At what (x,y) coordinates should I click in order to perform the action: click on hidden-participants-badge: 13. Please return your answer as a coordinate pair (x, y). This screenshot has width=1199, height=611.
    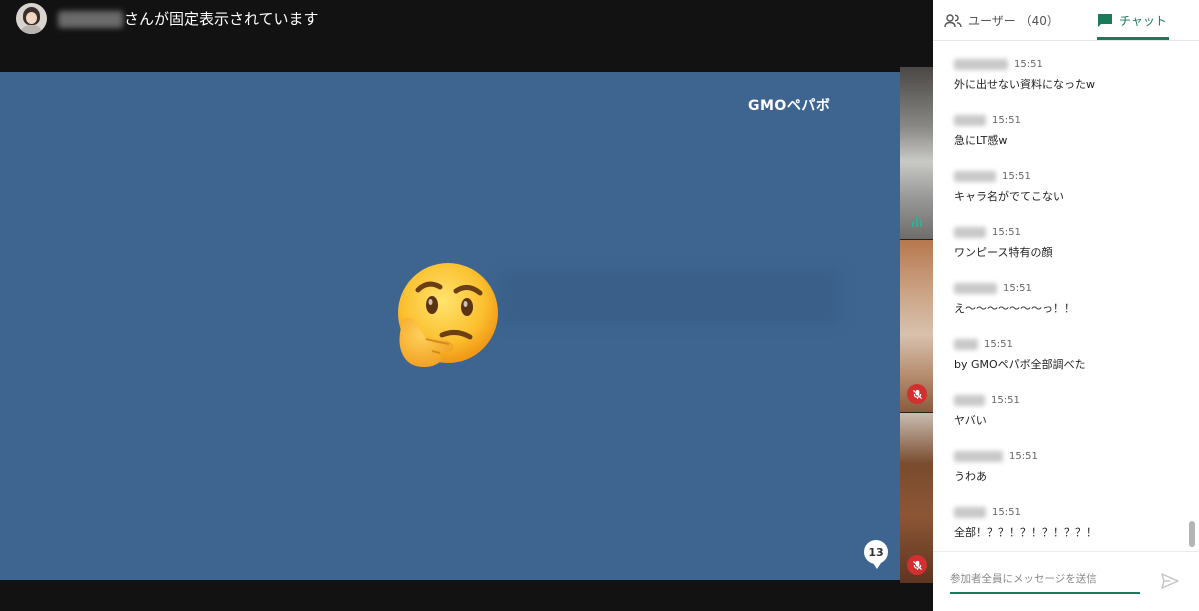
    Looking at the image, I should click on (876, 554).